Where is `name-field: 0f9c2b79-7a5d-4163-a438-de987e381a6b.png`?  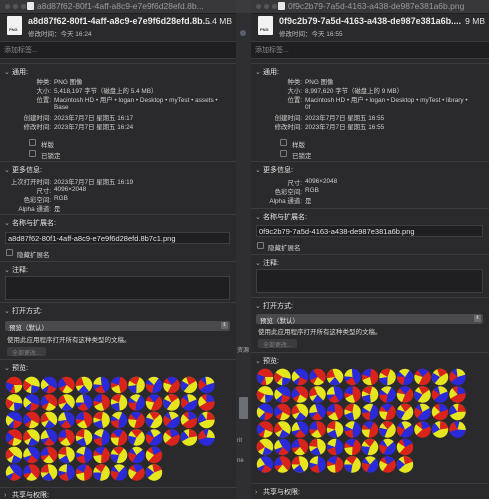 name-field: 0f9c2b79-7a5d-4163-a438-de987e381a6b.png is located at coordinates (369, 231).